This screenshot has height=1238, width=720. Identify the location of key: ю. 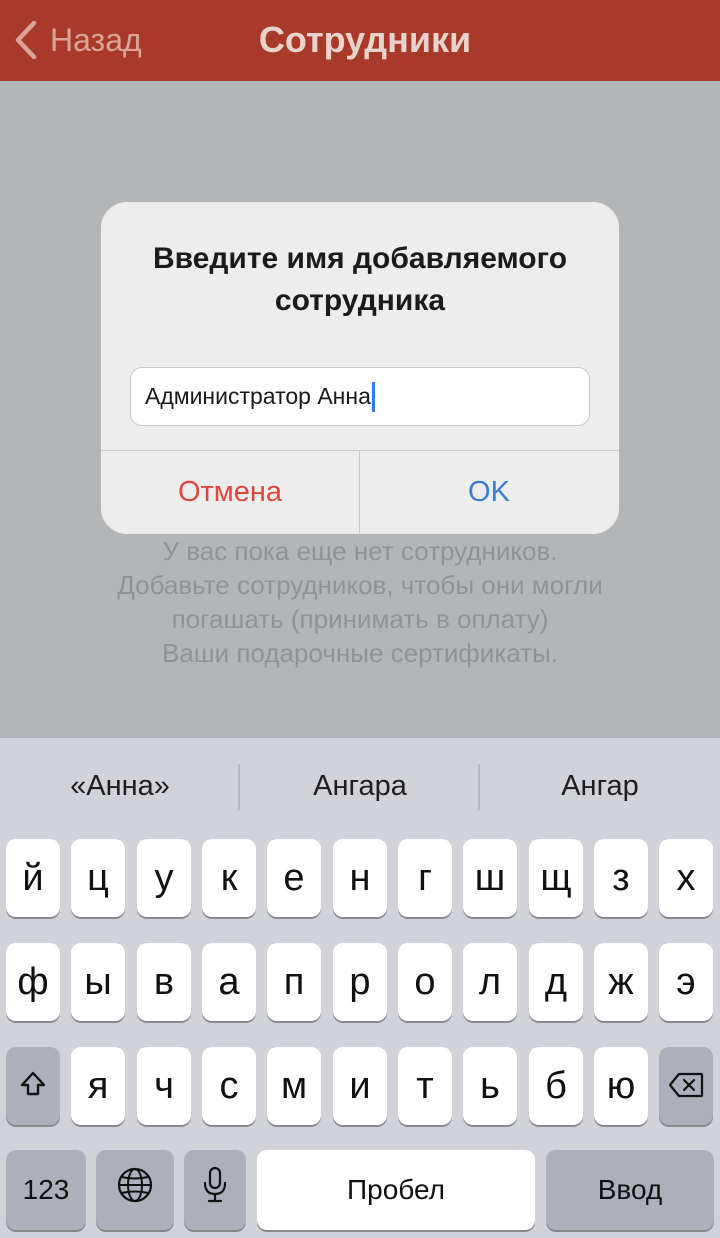
(621, 1086).